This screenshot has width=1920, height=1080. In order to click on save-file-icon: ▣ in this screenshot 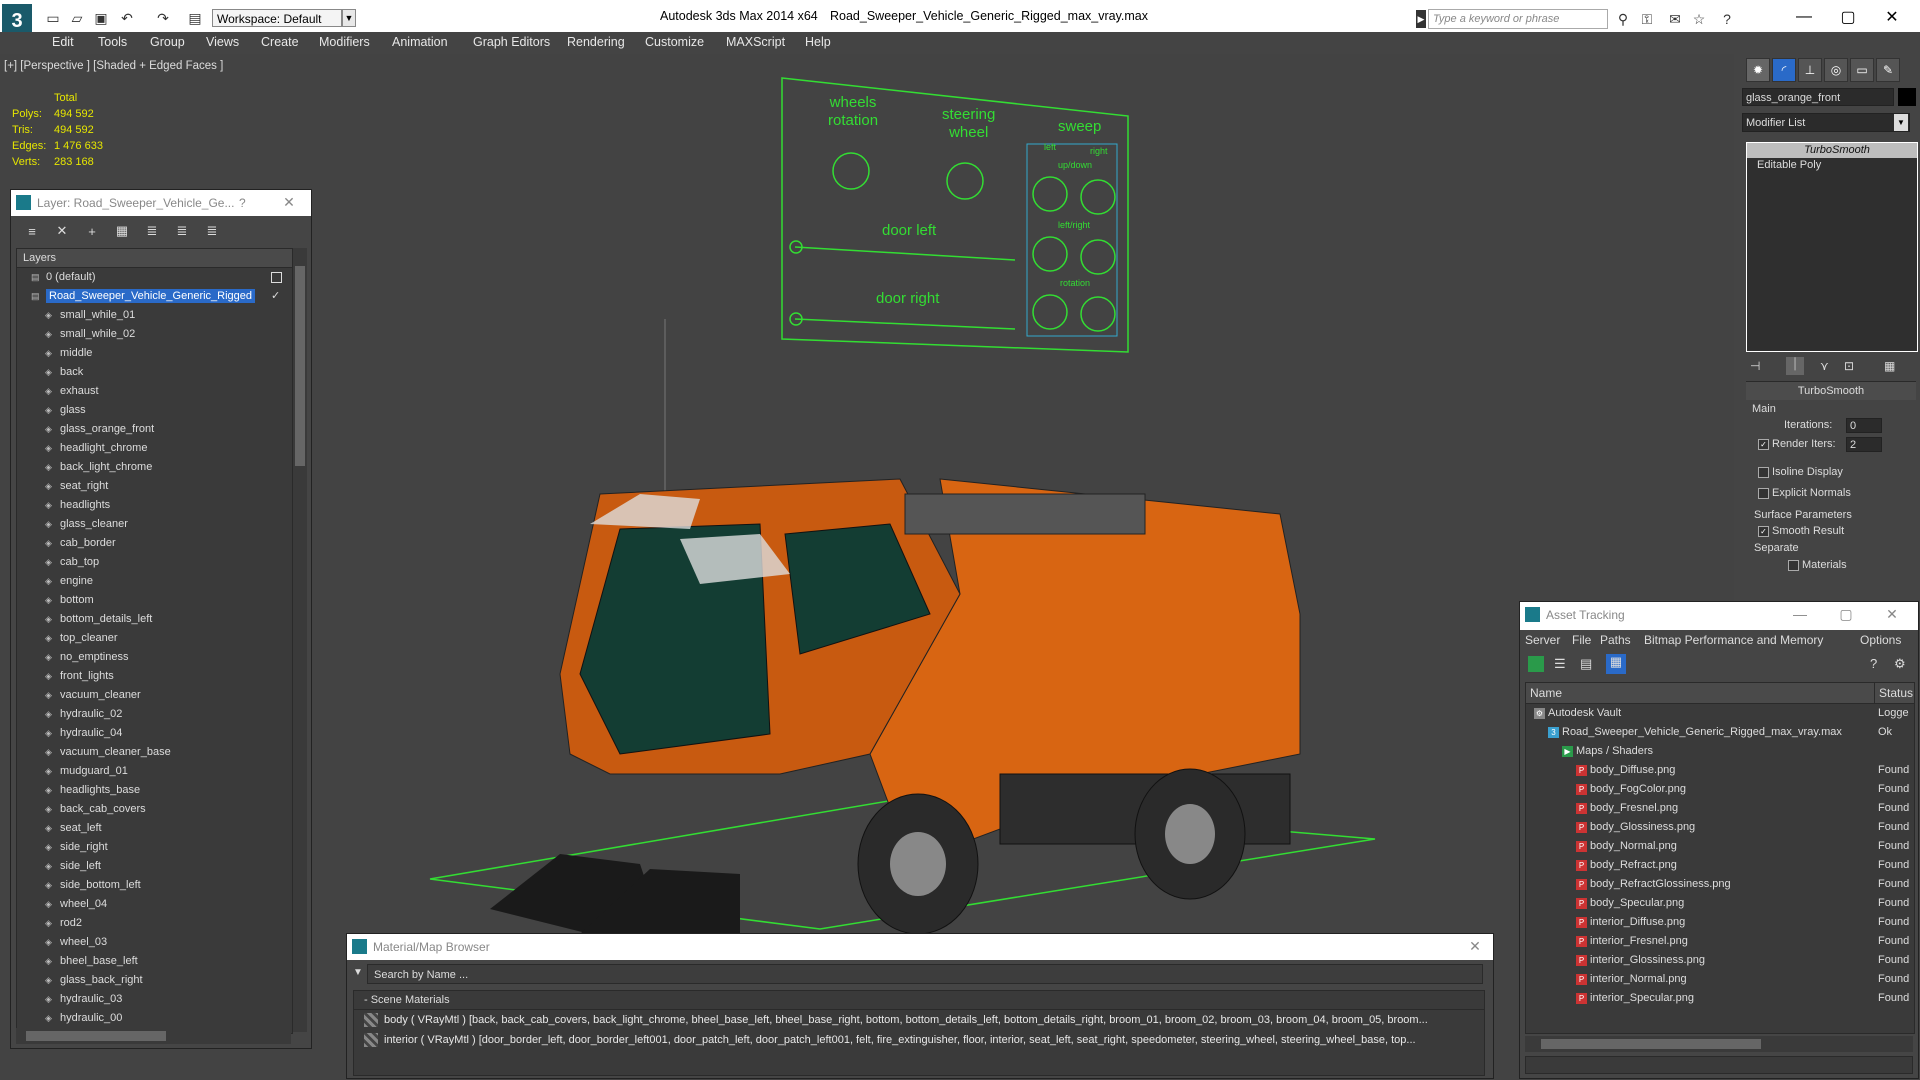, I will do `click(101, 18)`.